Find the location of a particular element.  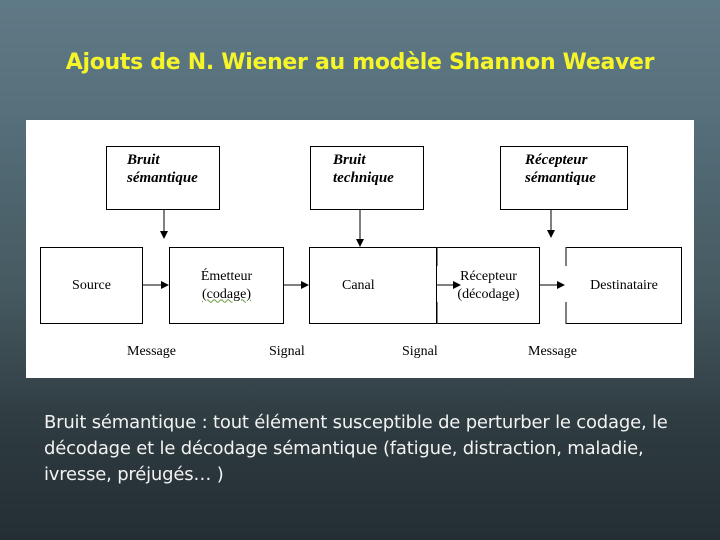

arrows-layer is located at coordinates (355, 267).